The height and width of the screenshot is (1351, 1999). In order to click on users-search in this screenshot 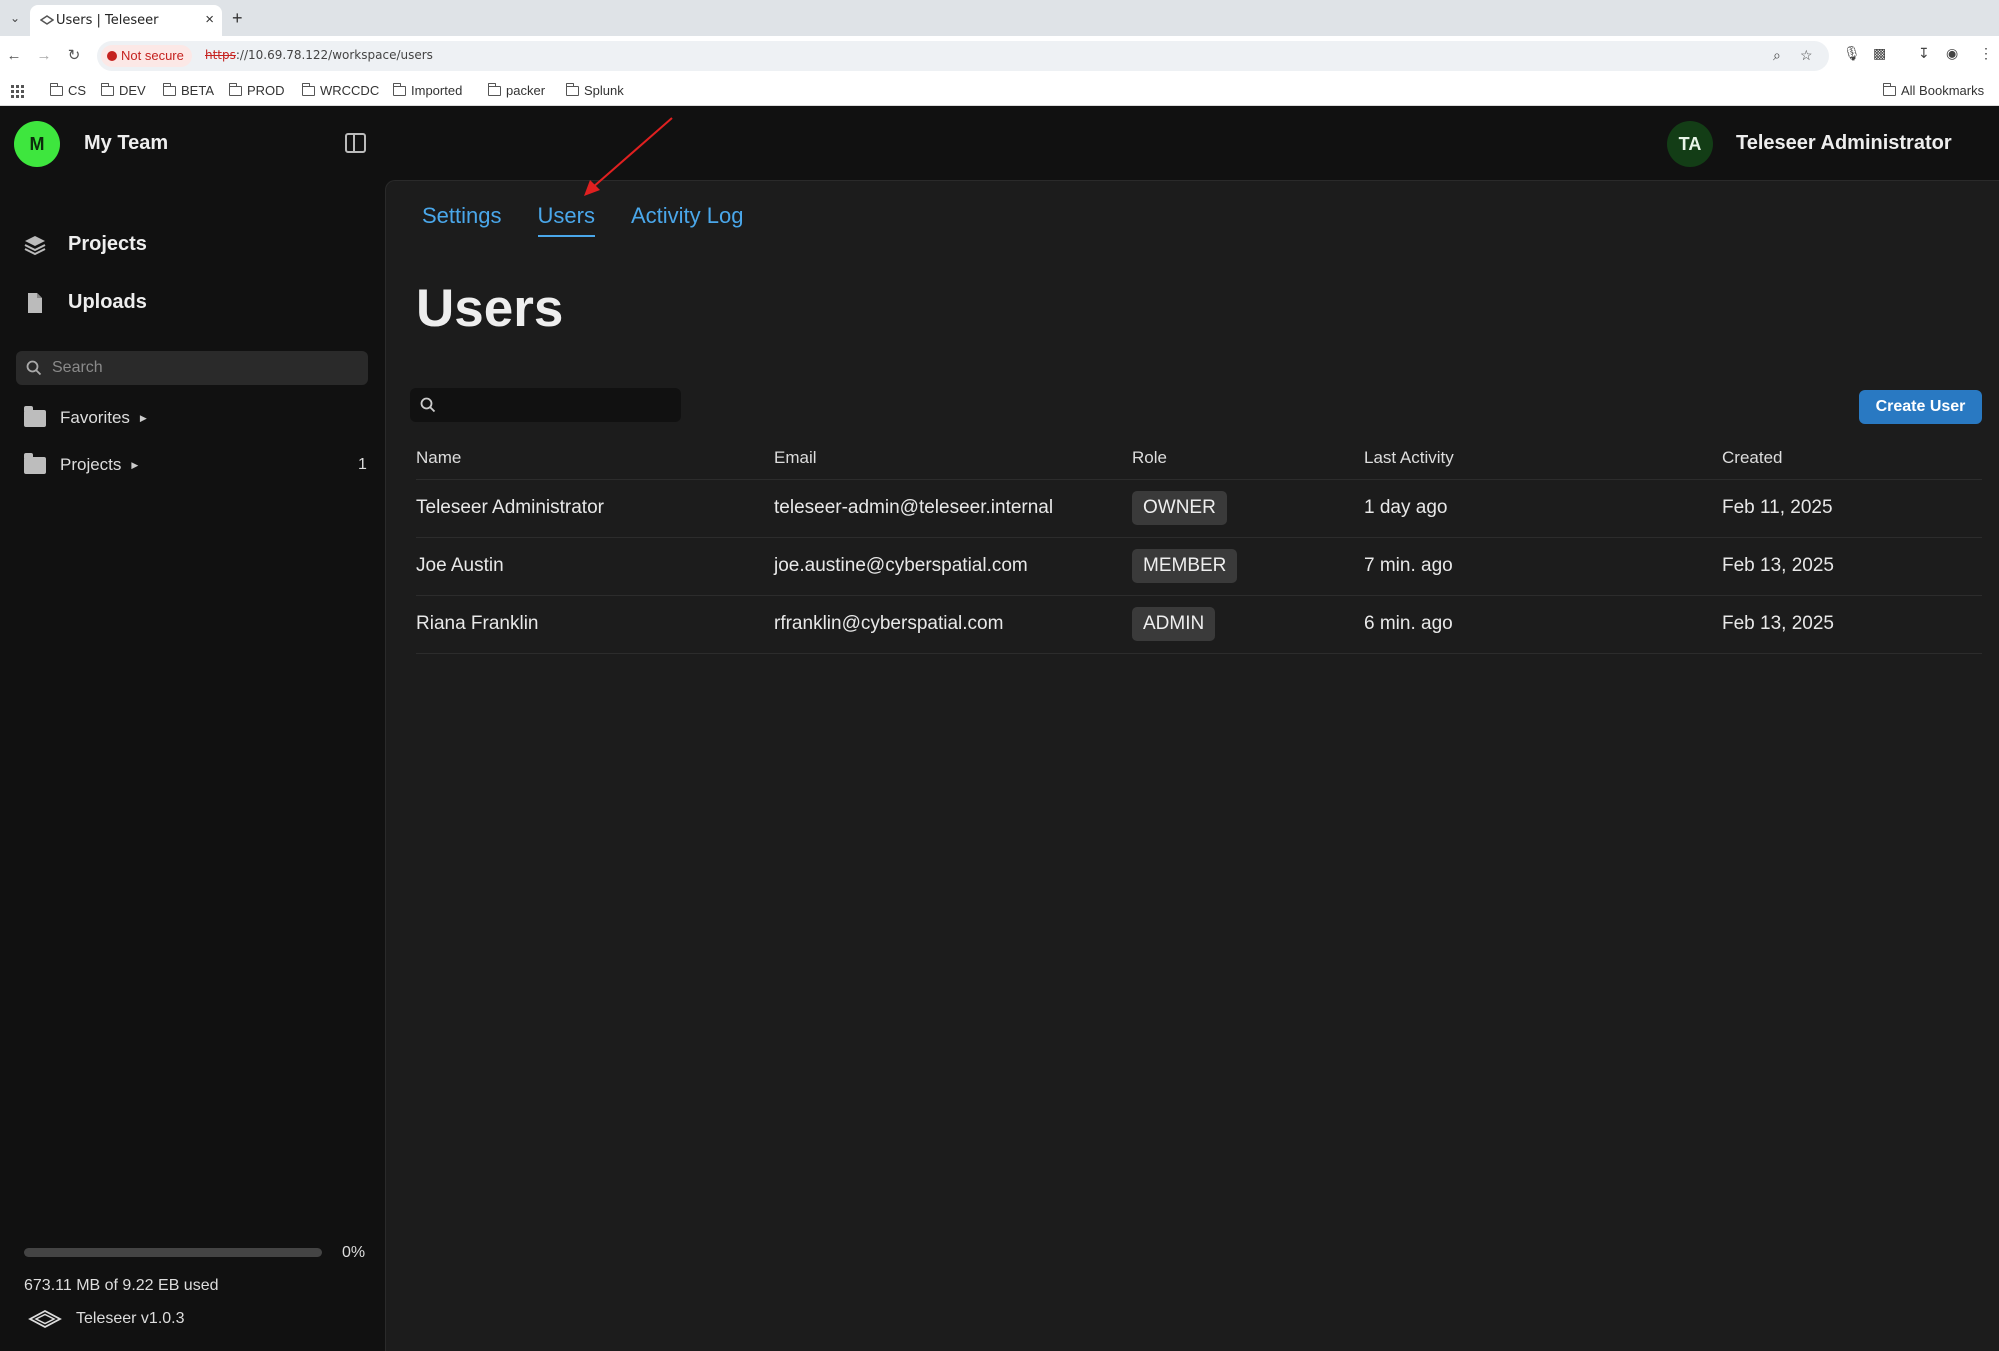, I will do `click(545, 405)`.